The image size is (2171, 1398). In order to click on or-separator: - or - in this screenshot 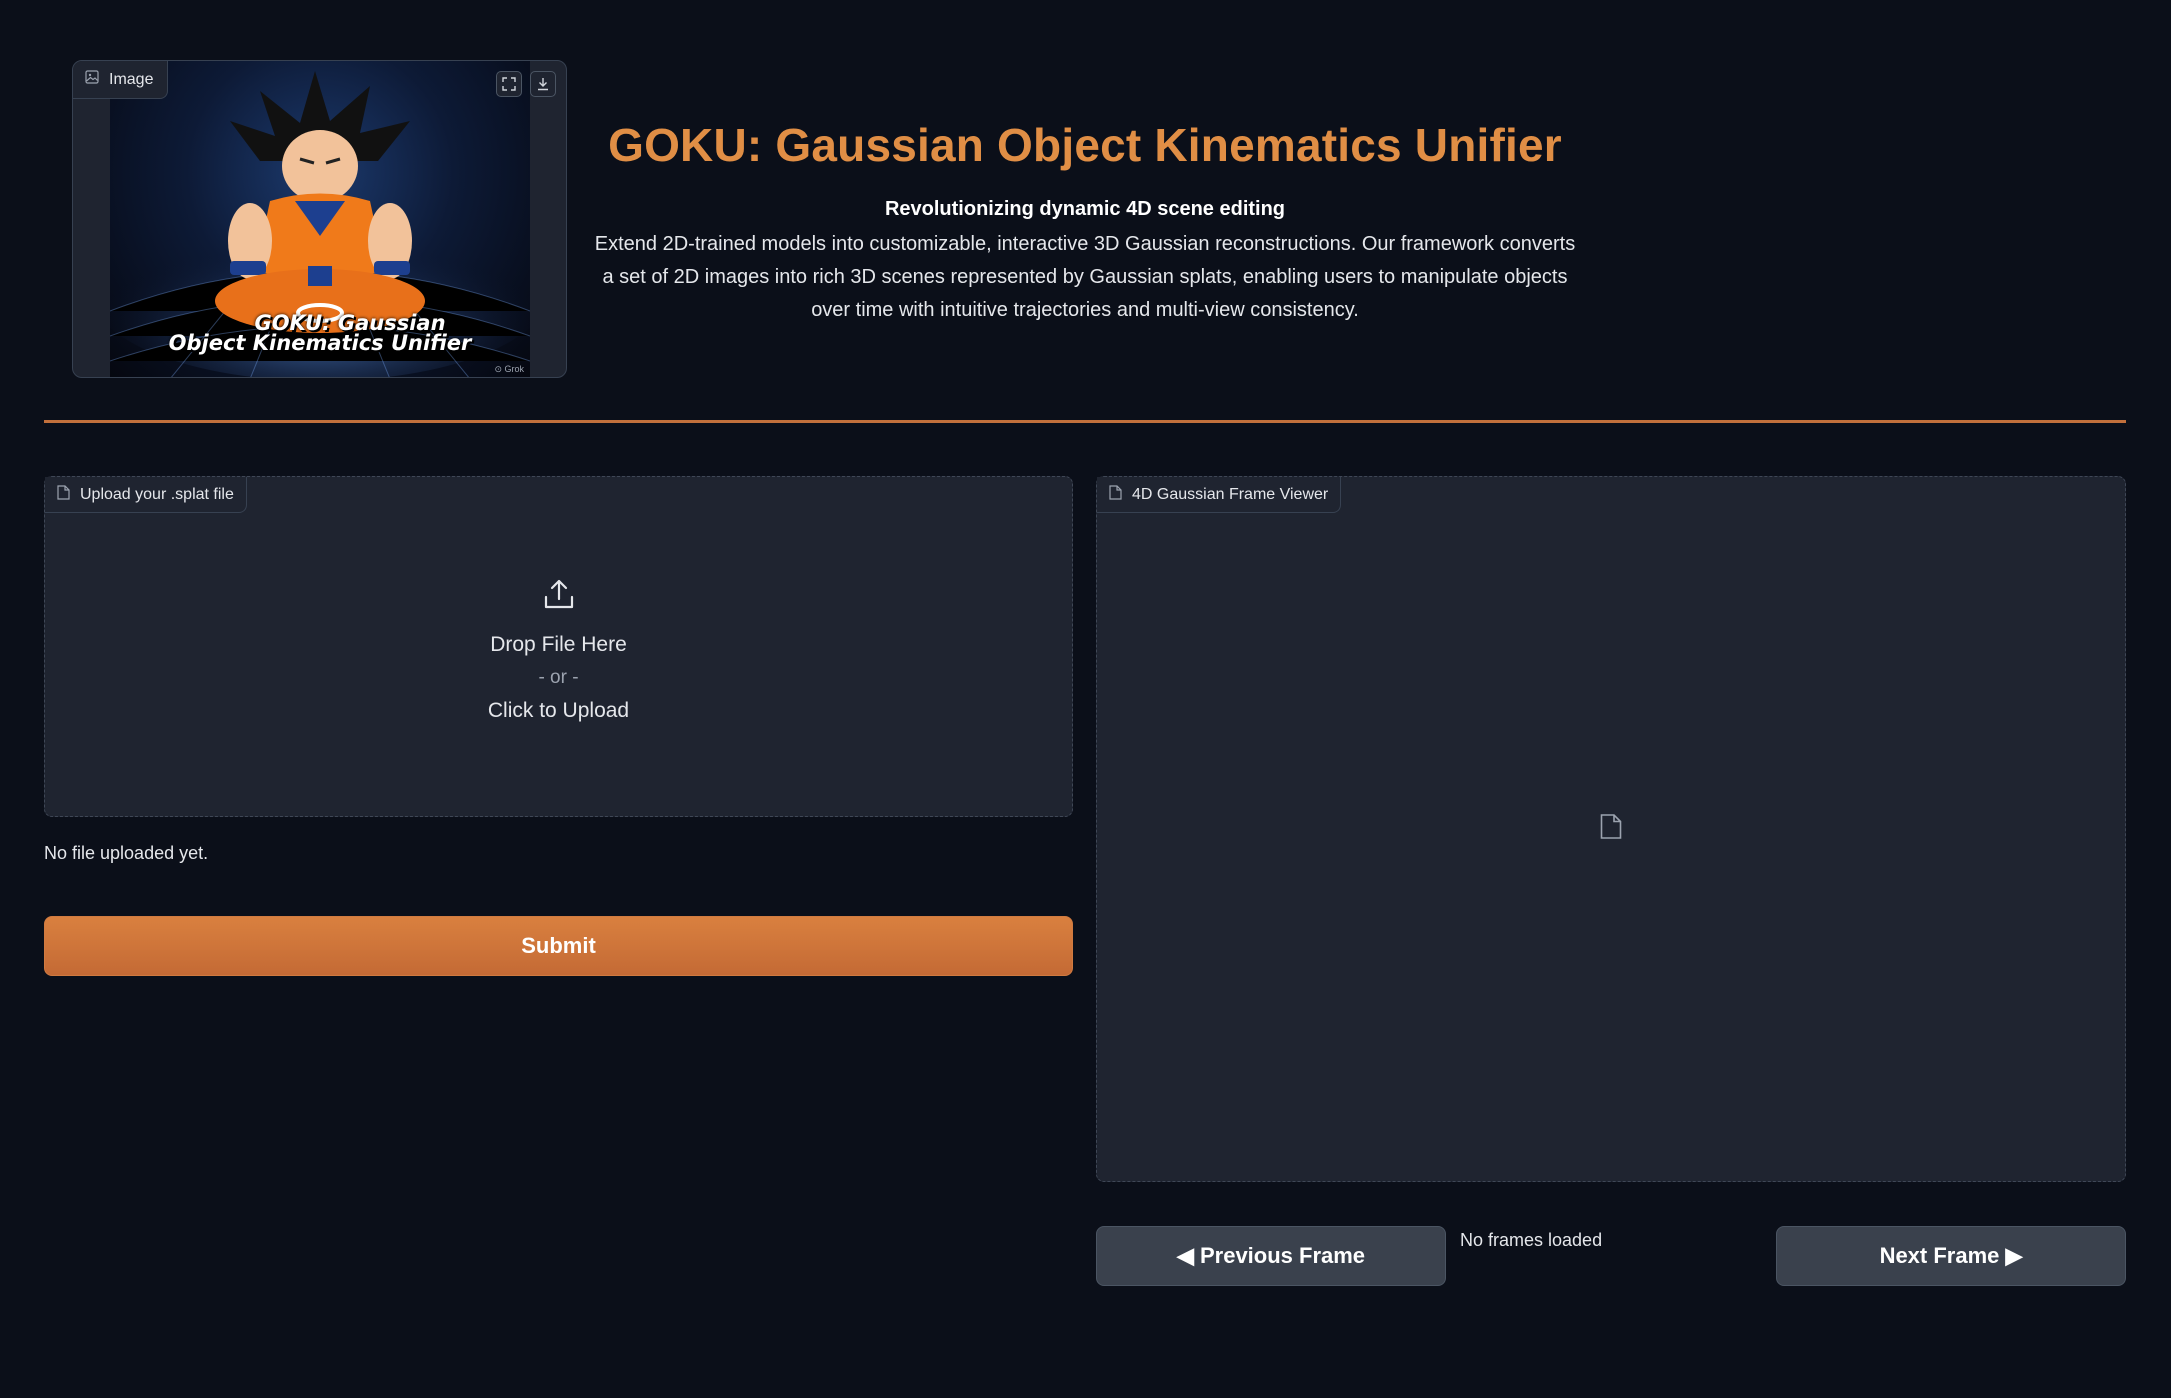, I will do `click(558, 677)`.